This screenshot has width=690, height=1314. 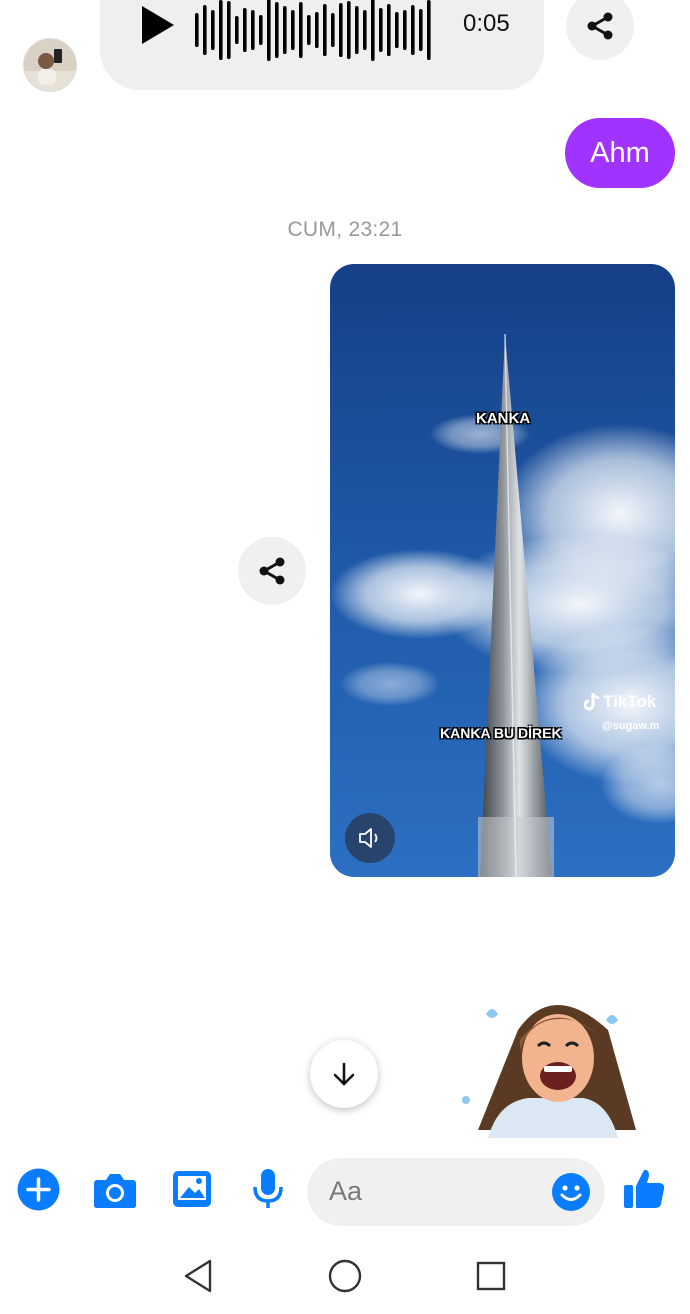 I want to click on nav-back-button, so click(x=198, y=1276).